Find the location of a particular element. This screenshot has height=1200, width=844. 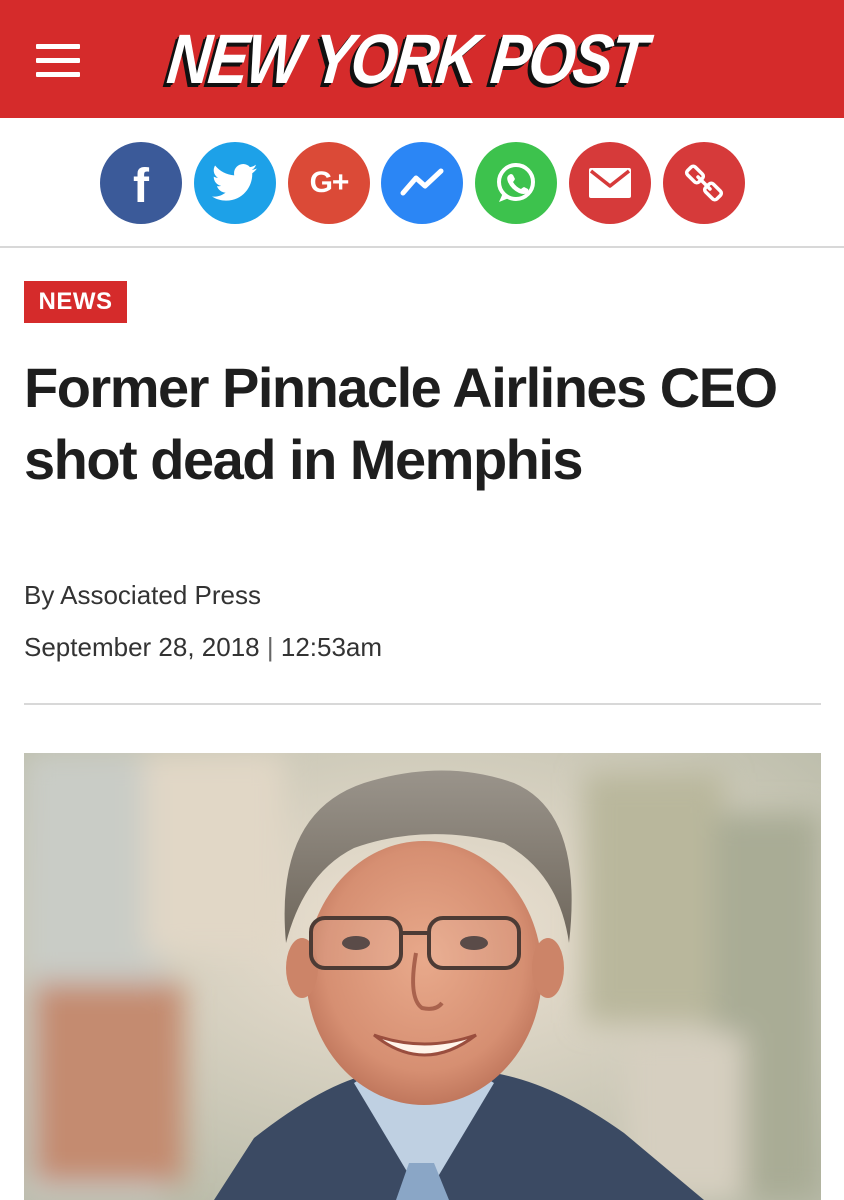

top-navigation-bar: NEW YORK POST is located at coordinates (422, 59).